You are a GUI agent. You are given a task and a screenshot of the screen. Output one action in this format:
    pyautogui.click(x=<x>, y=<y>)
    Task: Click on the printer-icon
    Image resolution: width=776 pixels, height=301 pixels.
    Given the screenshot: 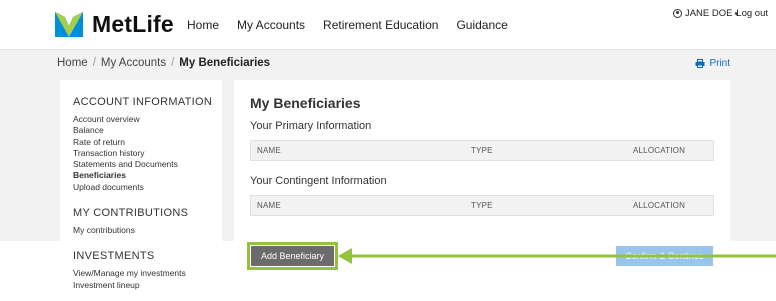 What is the action you would take?
    pyautogui.click(x=700, y=63)
    